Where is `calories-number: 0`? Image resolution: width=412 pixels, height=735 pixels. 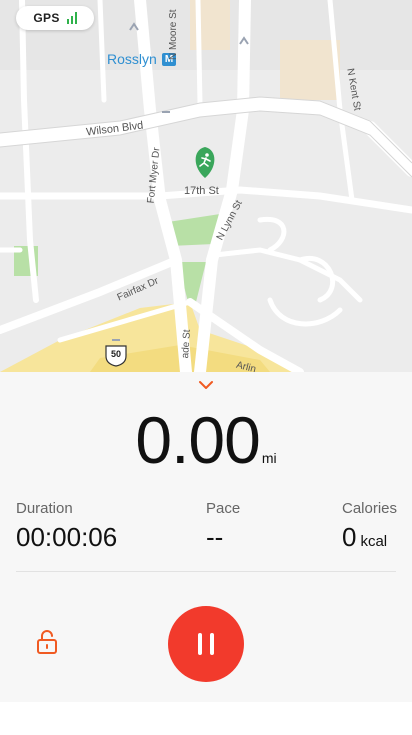
calories-number: 0 is located at coordinates (349, 537).